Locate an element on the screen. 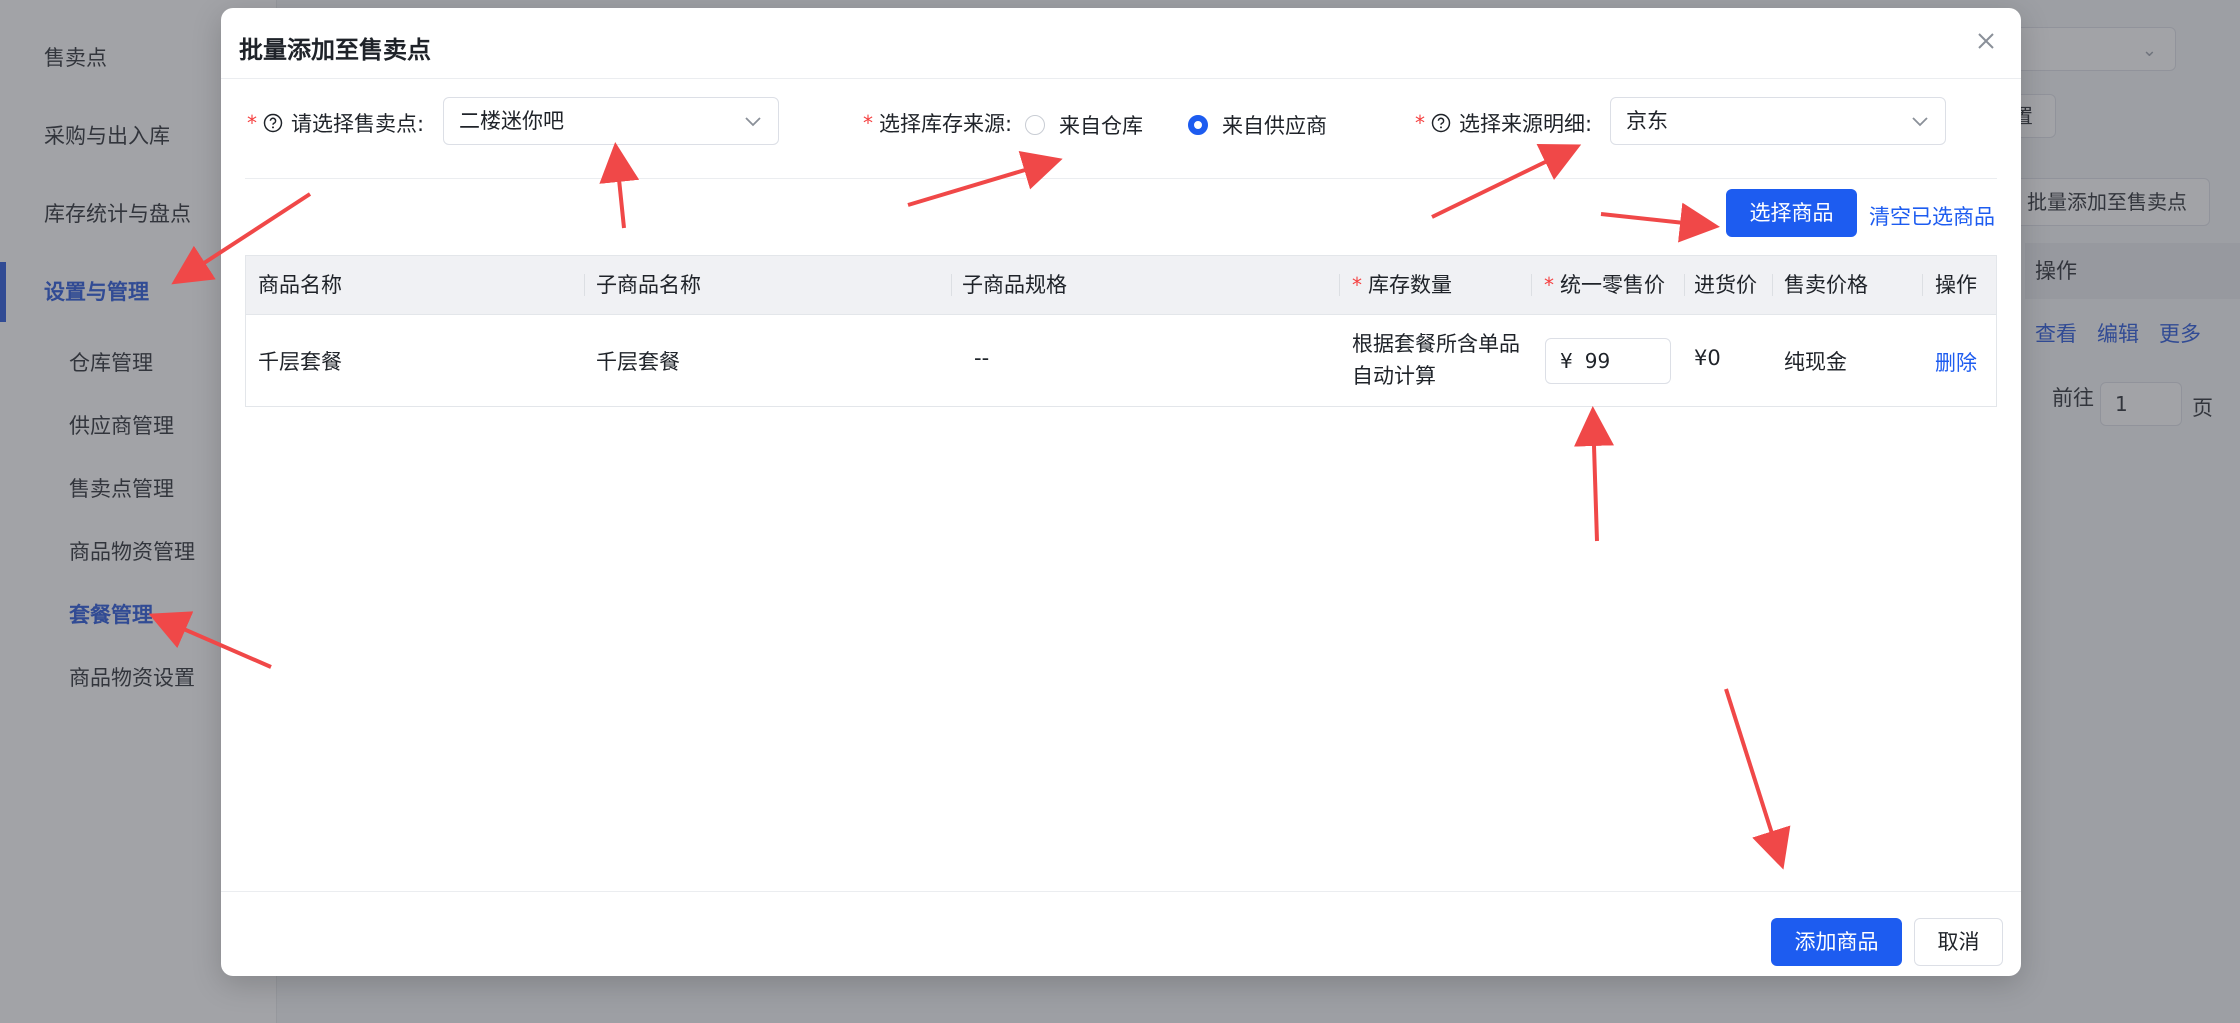  detail-label-text: 选择来源明细: is located at coordinates (1526, 124).